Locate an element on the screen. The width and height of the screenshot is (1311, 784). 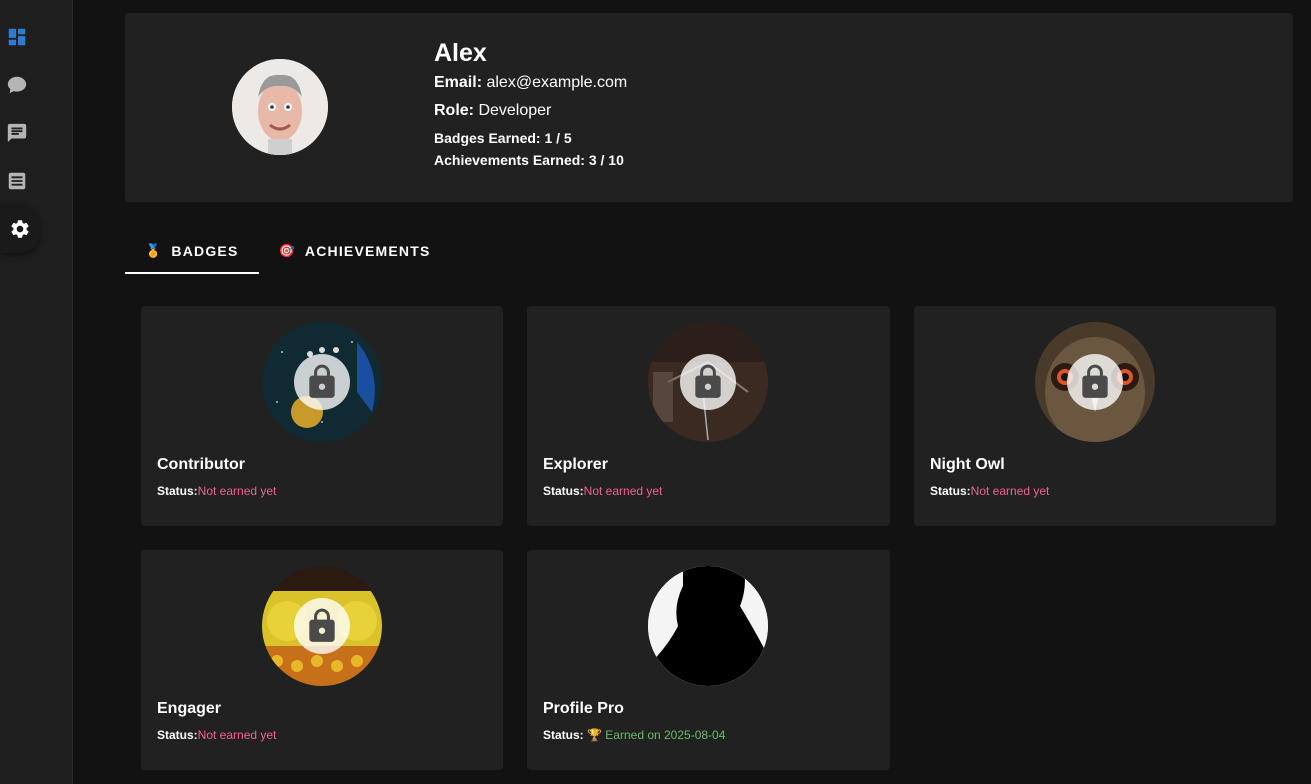
medal-icon: 🏅 is located at coordinates (154, 250).